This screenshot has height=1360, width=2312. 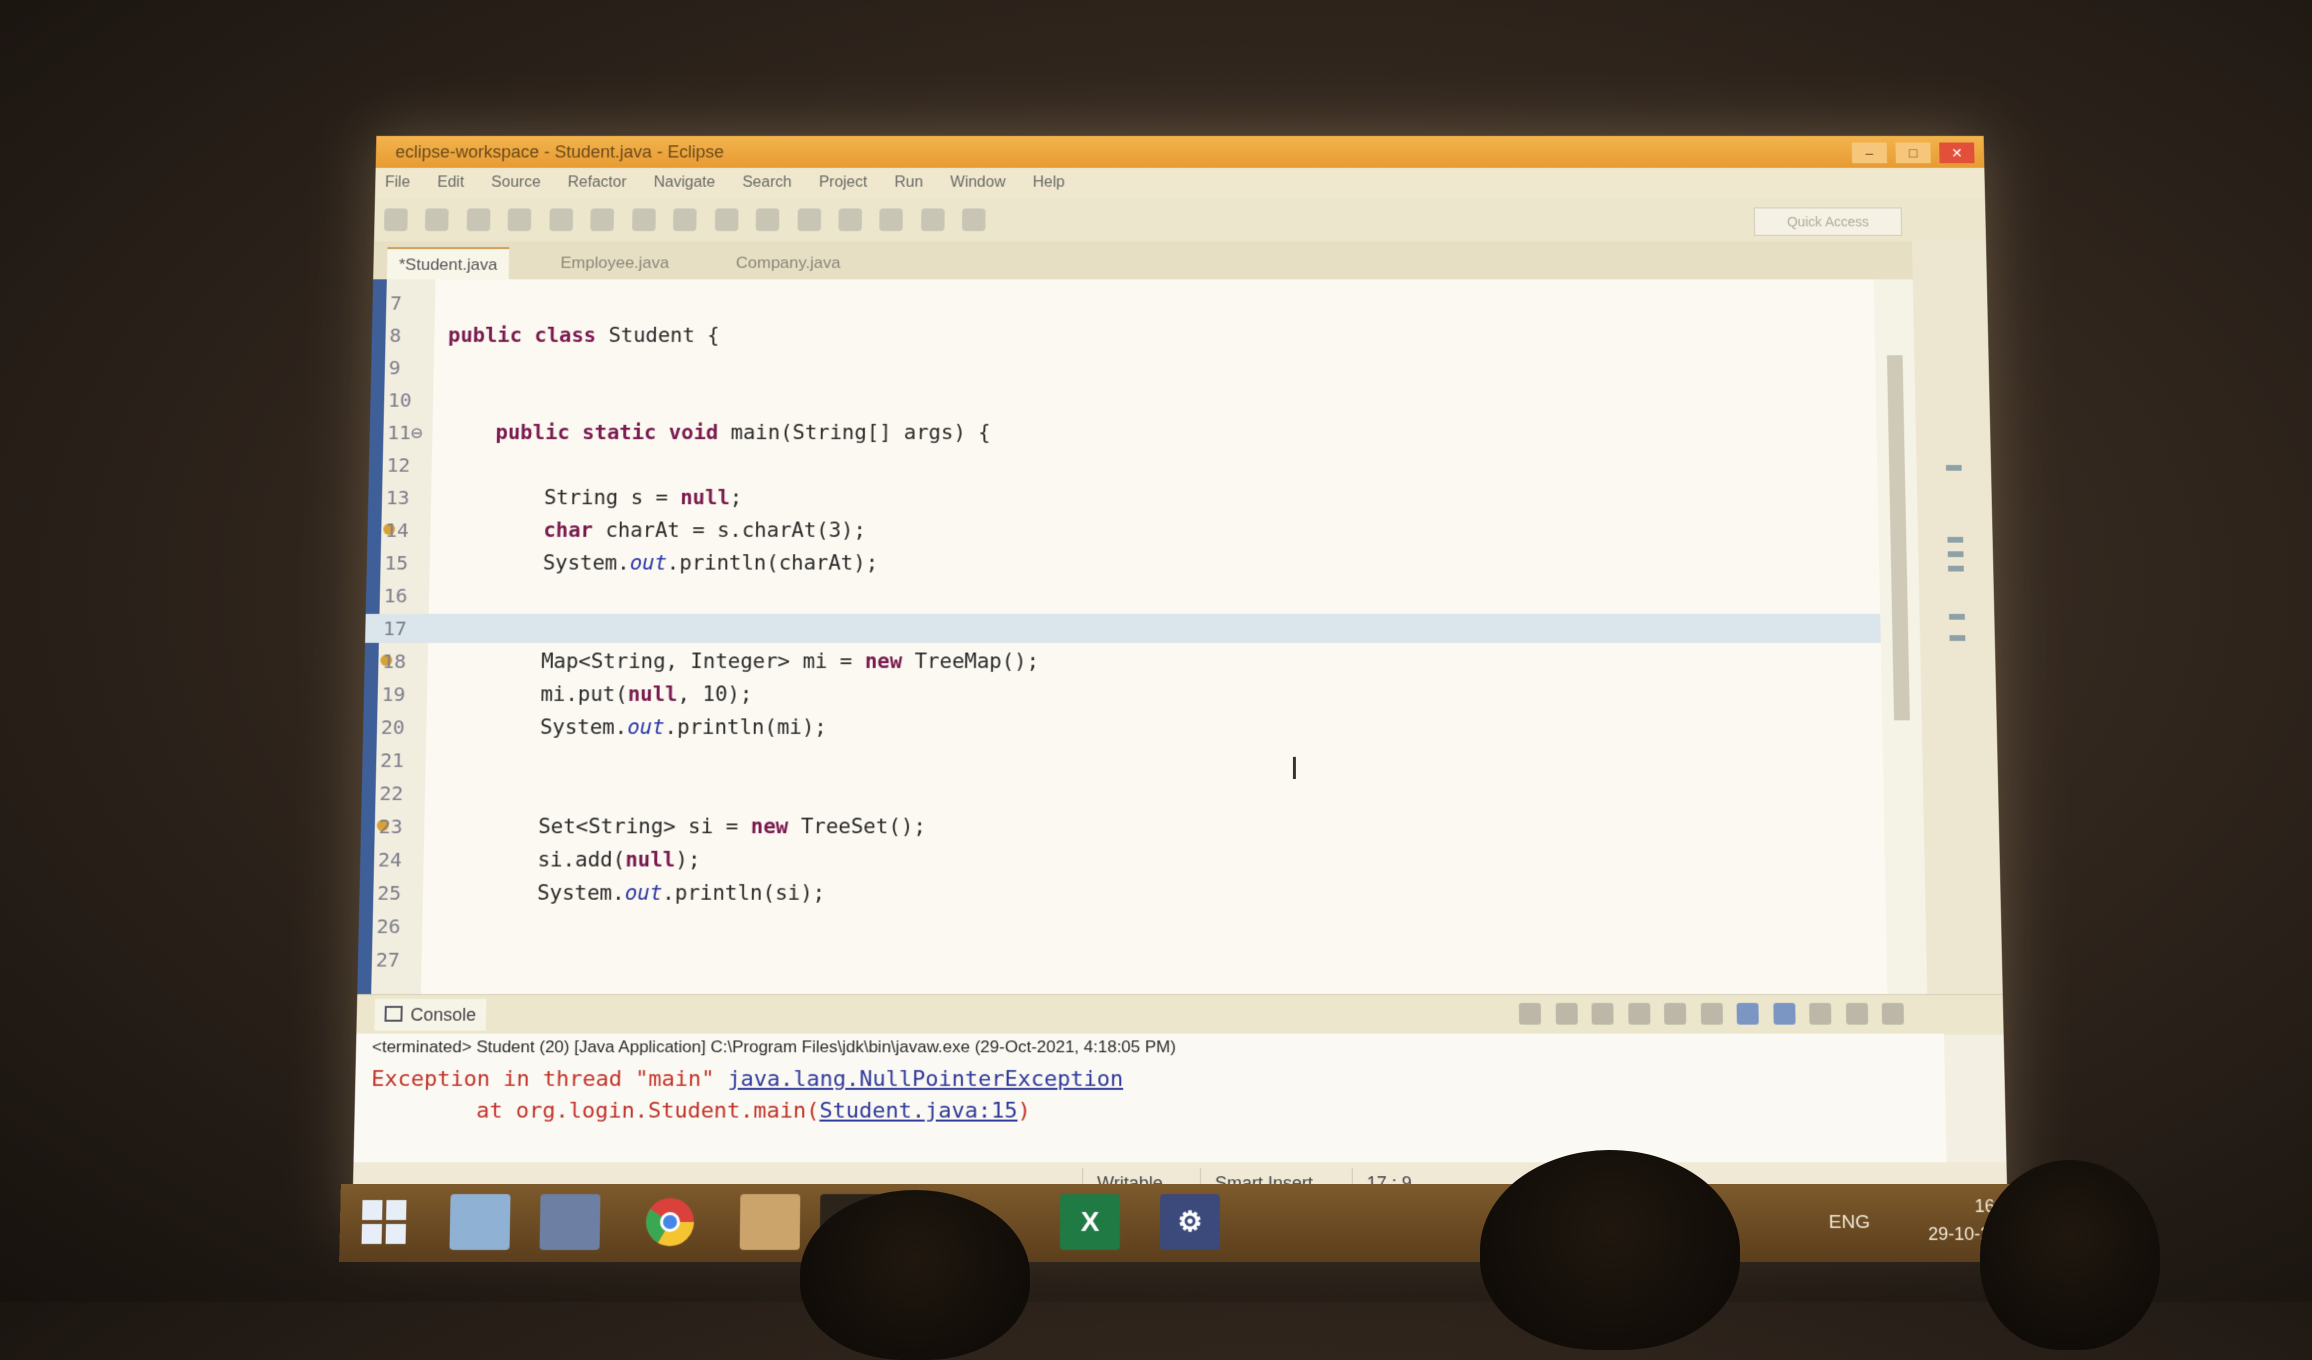 What do you see at coordinates (437, 219) in the screenshot?
I see `save-icon` at bounding box center [437, 219].